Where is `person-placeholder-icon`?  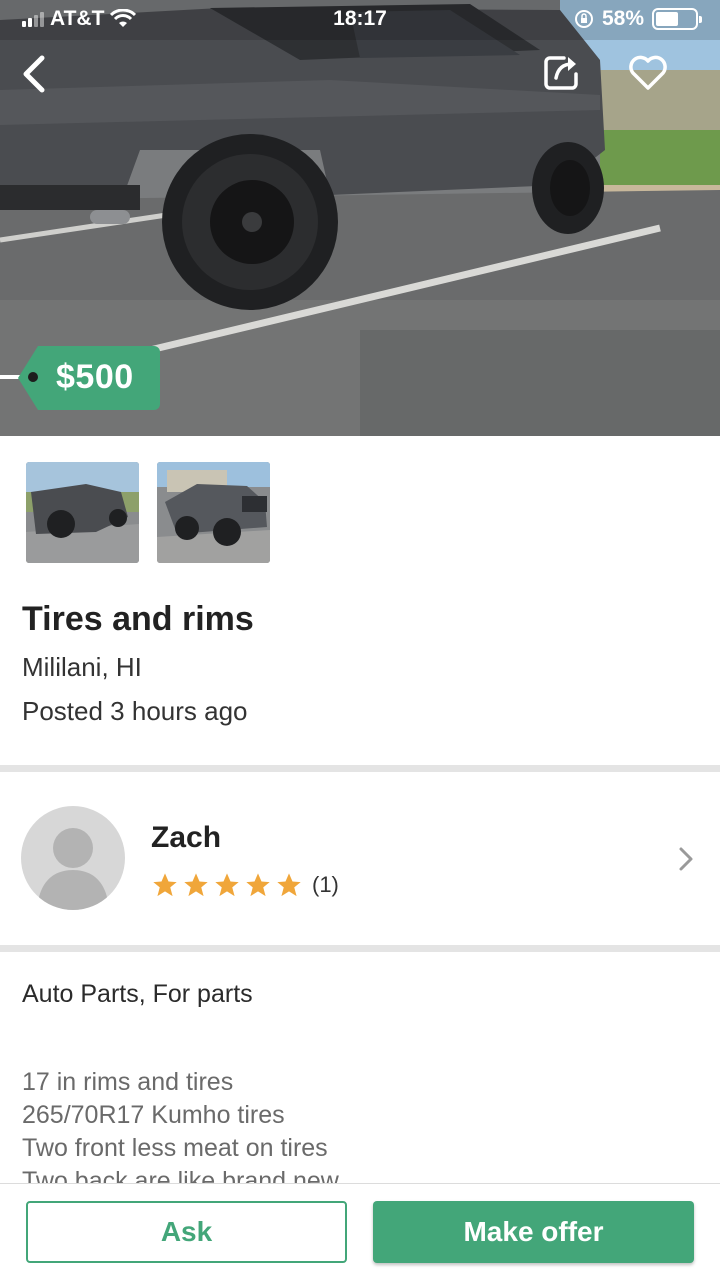 person-placeholder-icon is located at coordinates (73, 869).